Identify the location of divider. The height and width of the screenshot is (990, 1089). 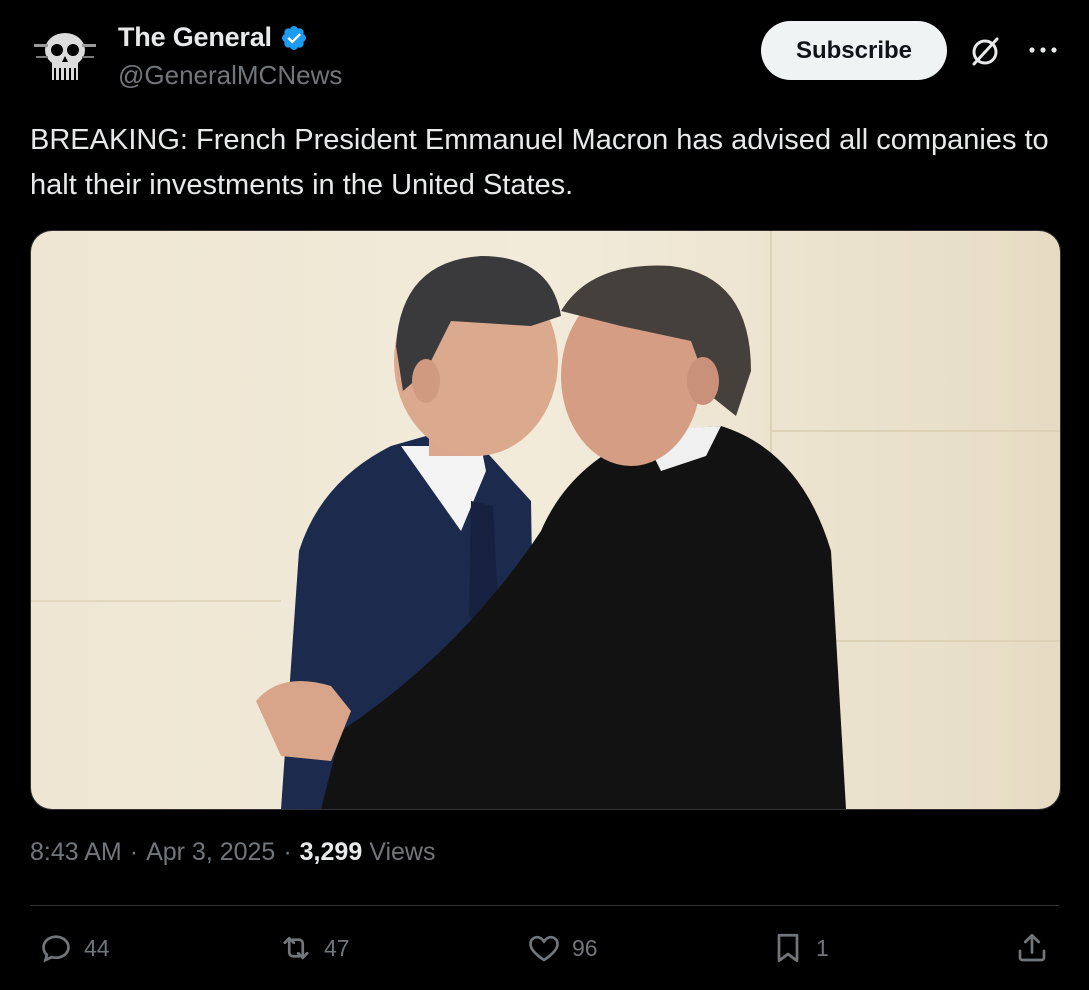
(544, 905).